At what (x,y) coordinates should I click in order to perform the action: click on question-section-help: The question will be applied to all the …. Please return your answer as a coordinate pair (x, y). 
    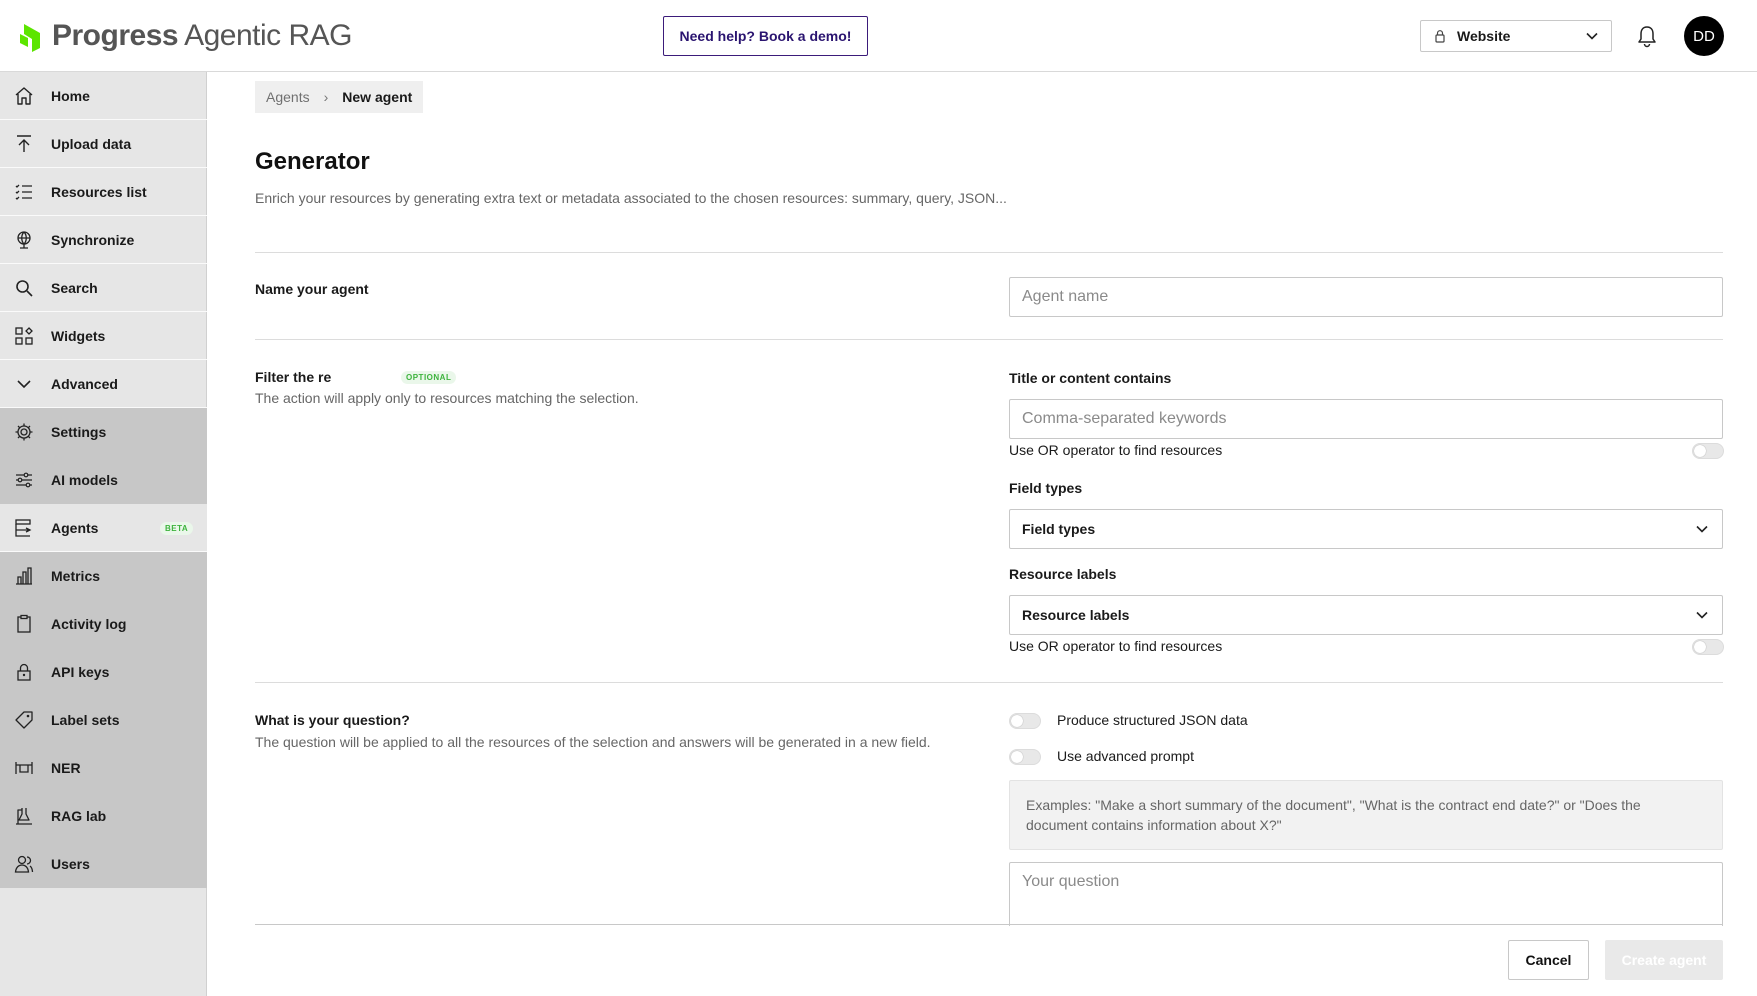
    Looking at the image, I should click on (593, 742).